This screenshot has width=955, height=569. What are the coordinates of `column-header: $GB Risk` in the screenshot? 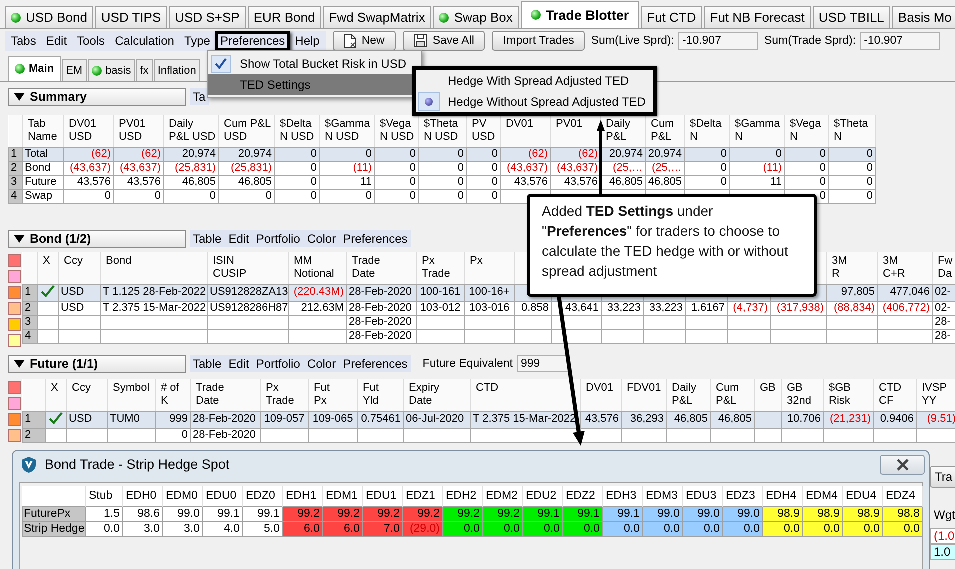 It's located at (849, 395).